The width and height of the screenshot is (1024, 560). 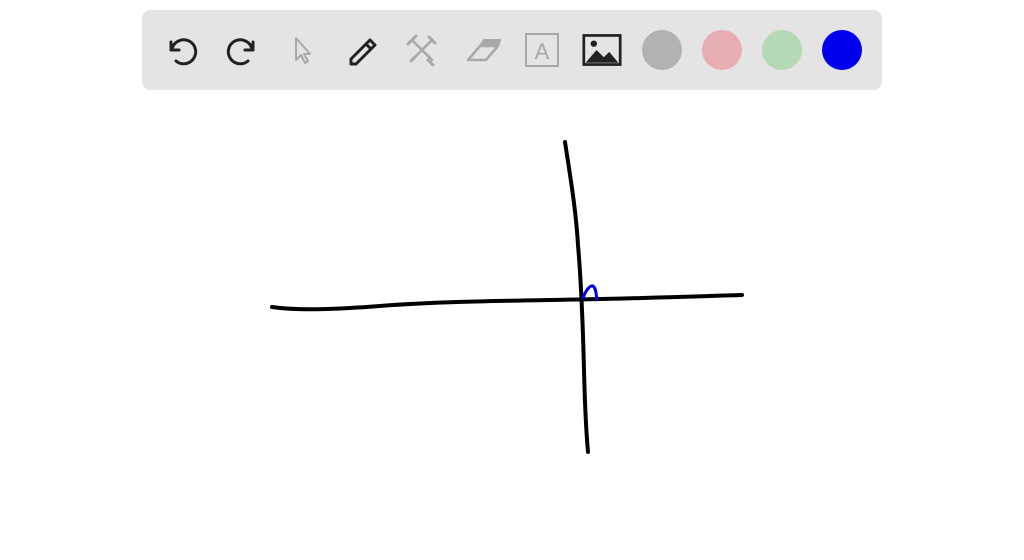 I want to click on undo-button, so click(x=182, y=50).